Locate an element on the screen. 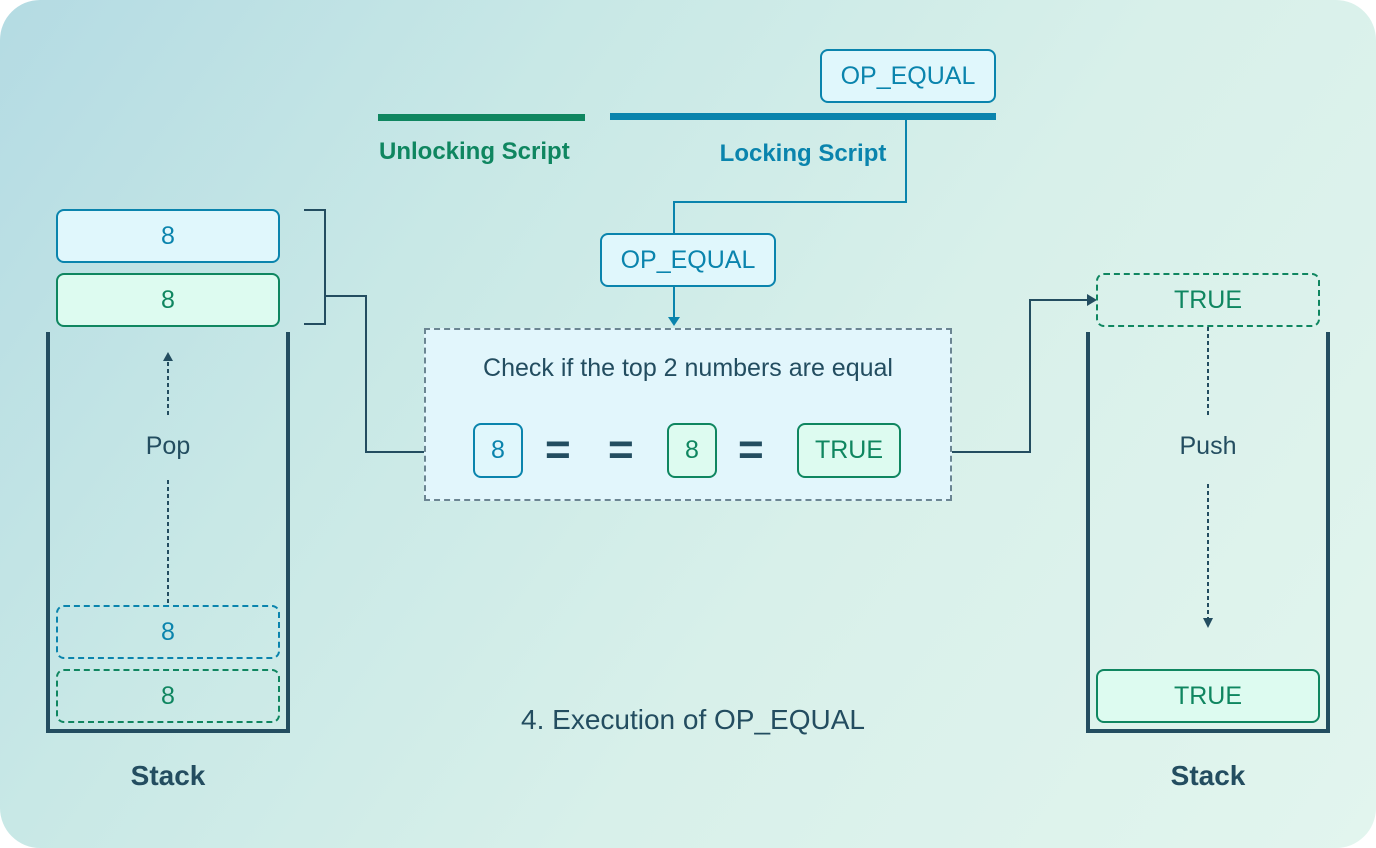  left-stack-title: Stack is located at coordinates (168, 775).